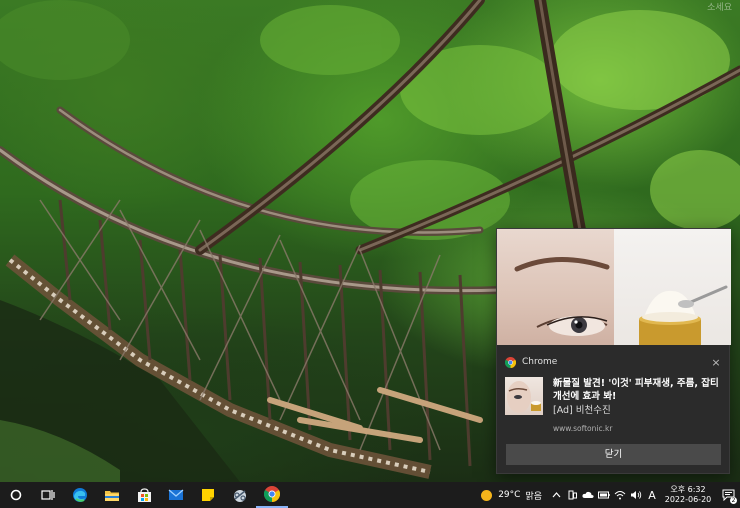 Image resolution: width=740 pixels, height=508 pixels. Describe the element at coordinates (716, 362) in the screenshot. I see `close-notification-icon: ×` at that location.